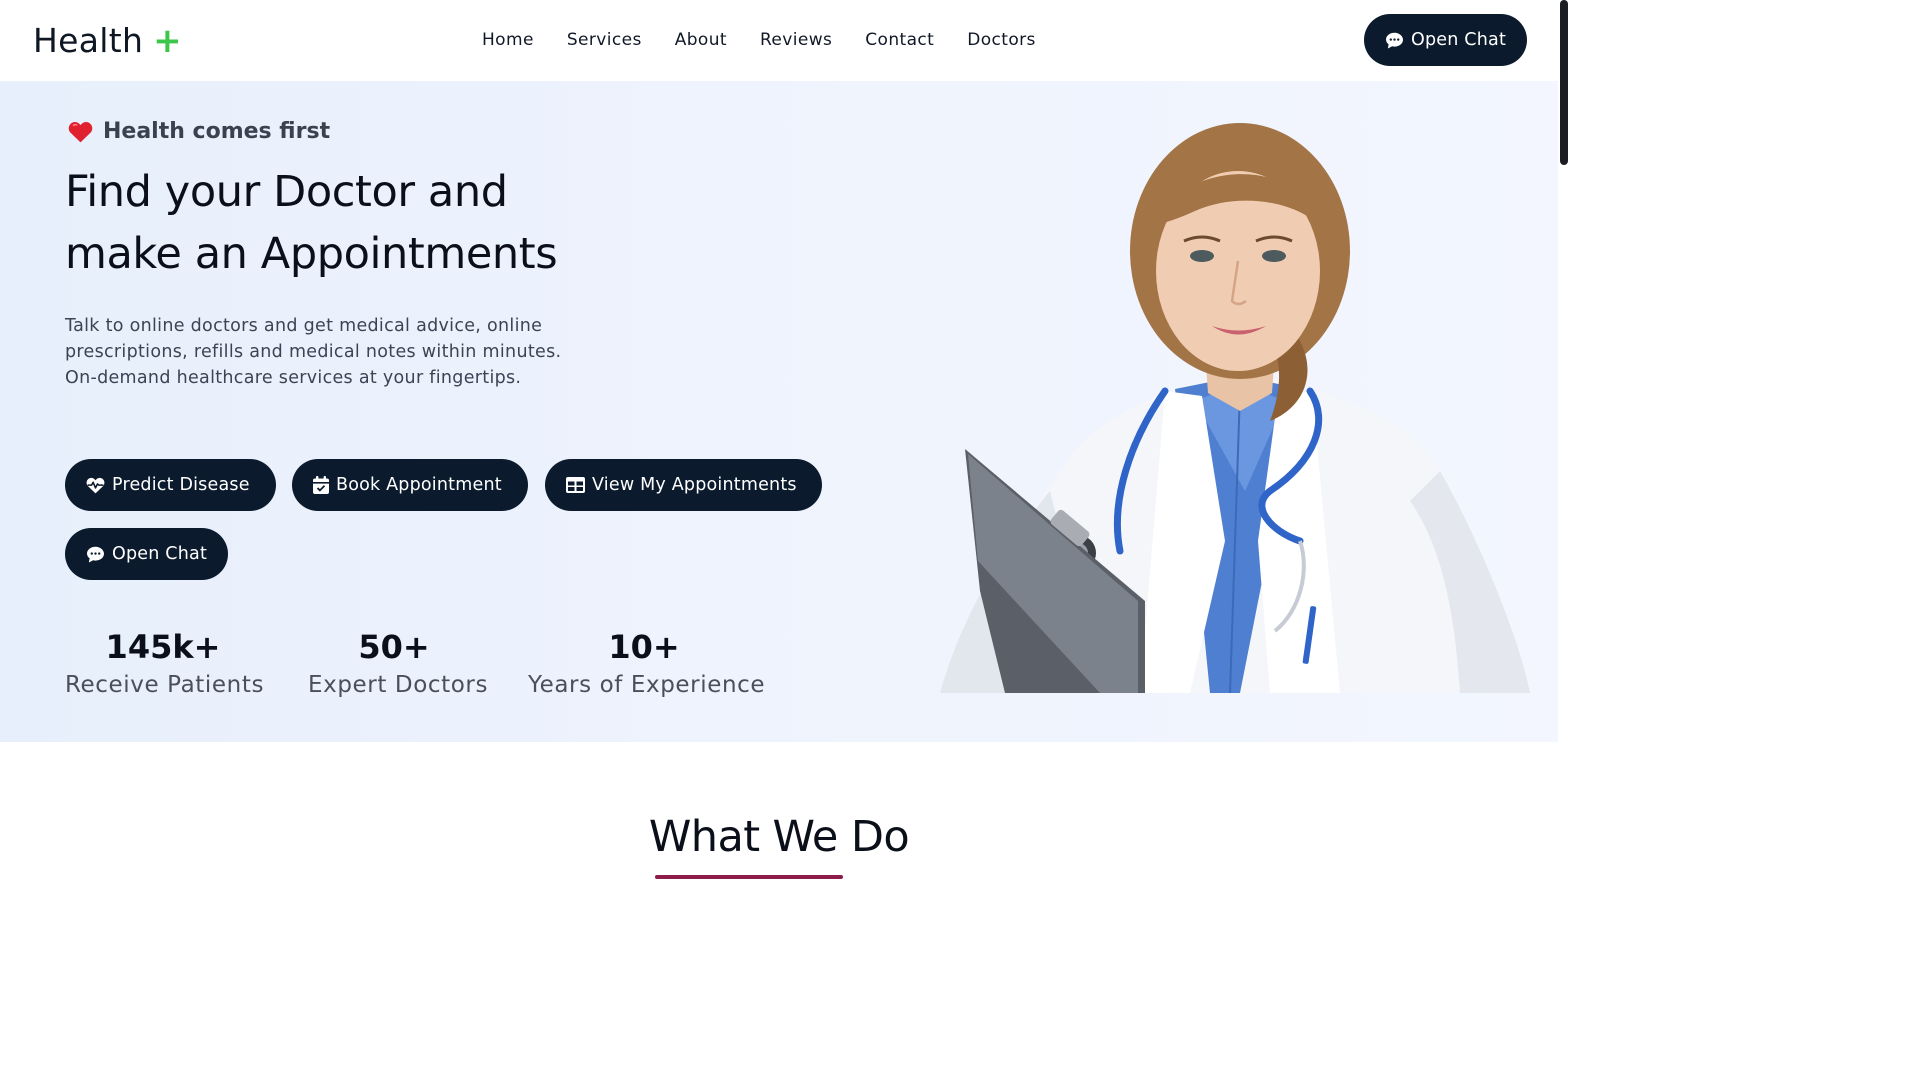 This screenshot has height=1080, width=1920. Describe the element at coordinates (181, 485) in the screenshot. I see `predict-disease-label: Predict Disease` at that location.